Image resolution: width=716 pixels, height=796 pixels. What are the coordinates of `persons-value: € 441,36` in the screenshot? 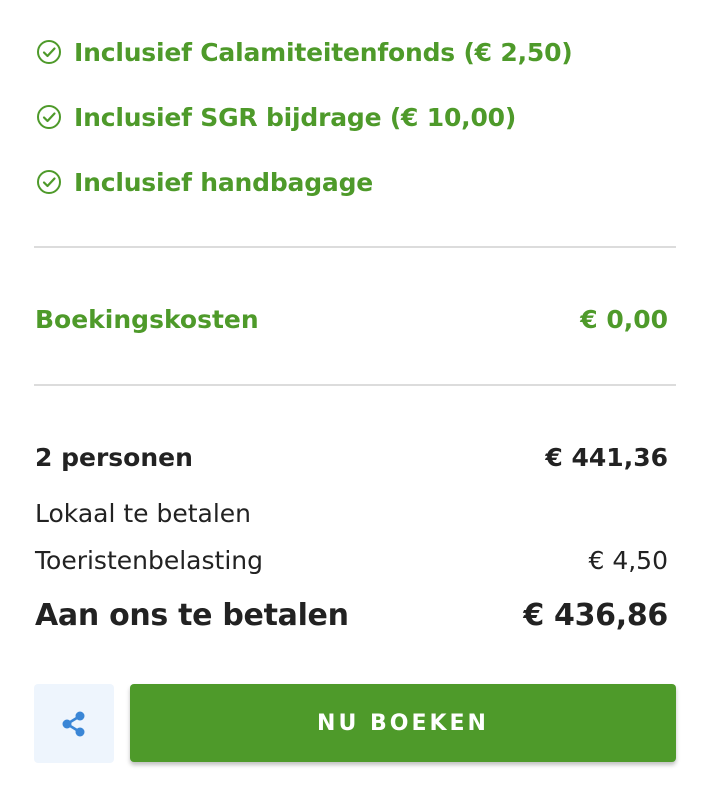 It's located at (606, 457).